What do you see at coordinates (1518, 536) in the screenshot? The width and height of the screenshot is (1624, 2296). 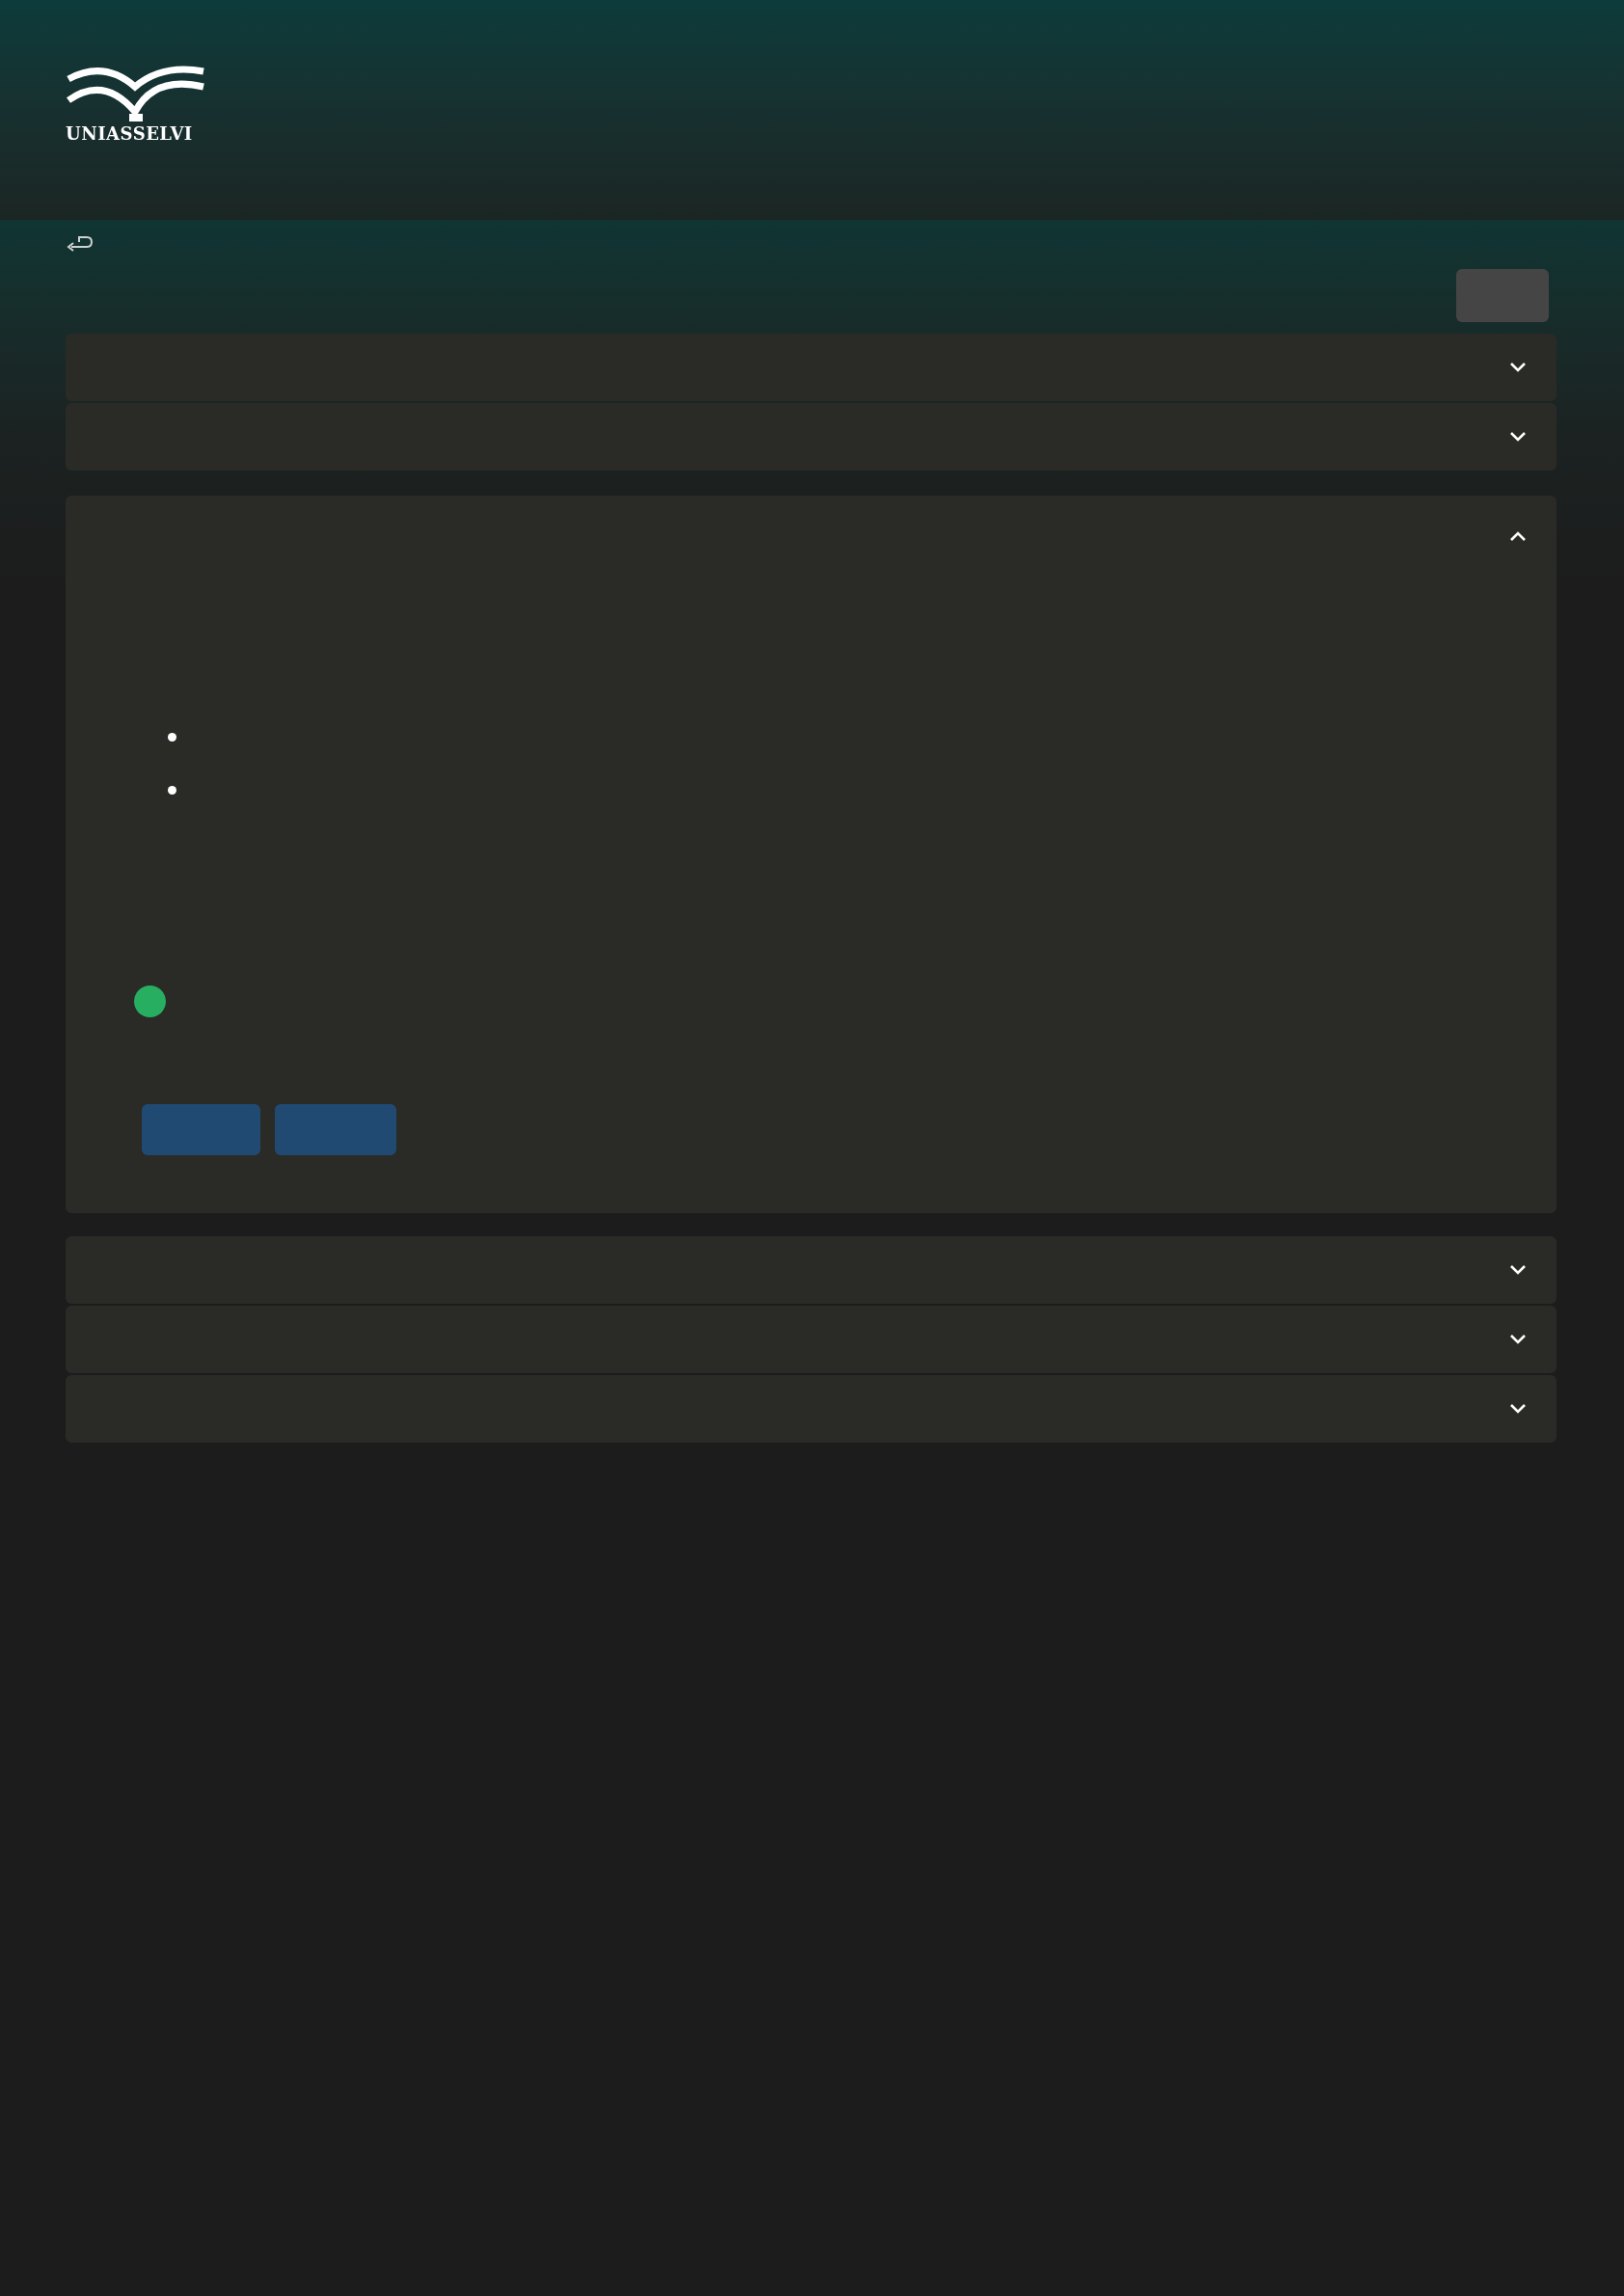 I see `chevron-up-icon` at bounding box center [1518, 536].